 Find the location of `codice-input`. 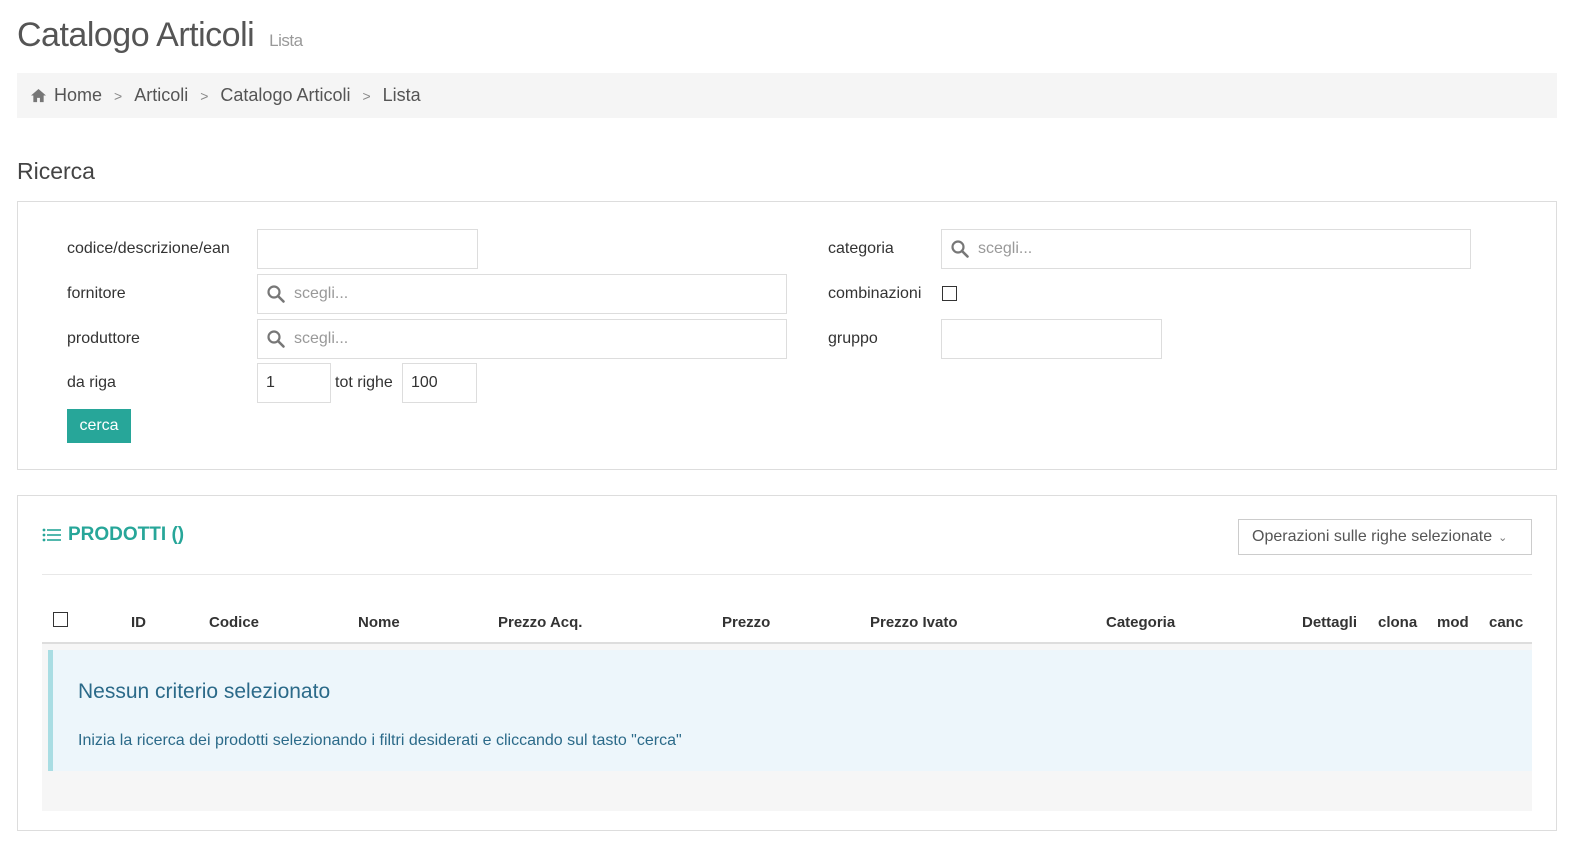

codice-input is located at coordinates (367, 249).